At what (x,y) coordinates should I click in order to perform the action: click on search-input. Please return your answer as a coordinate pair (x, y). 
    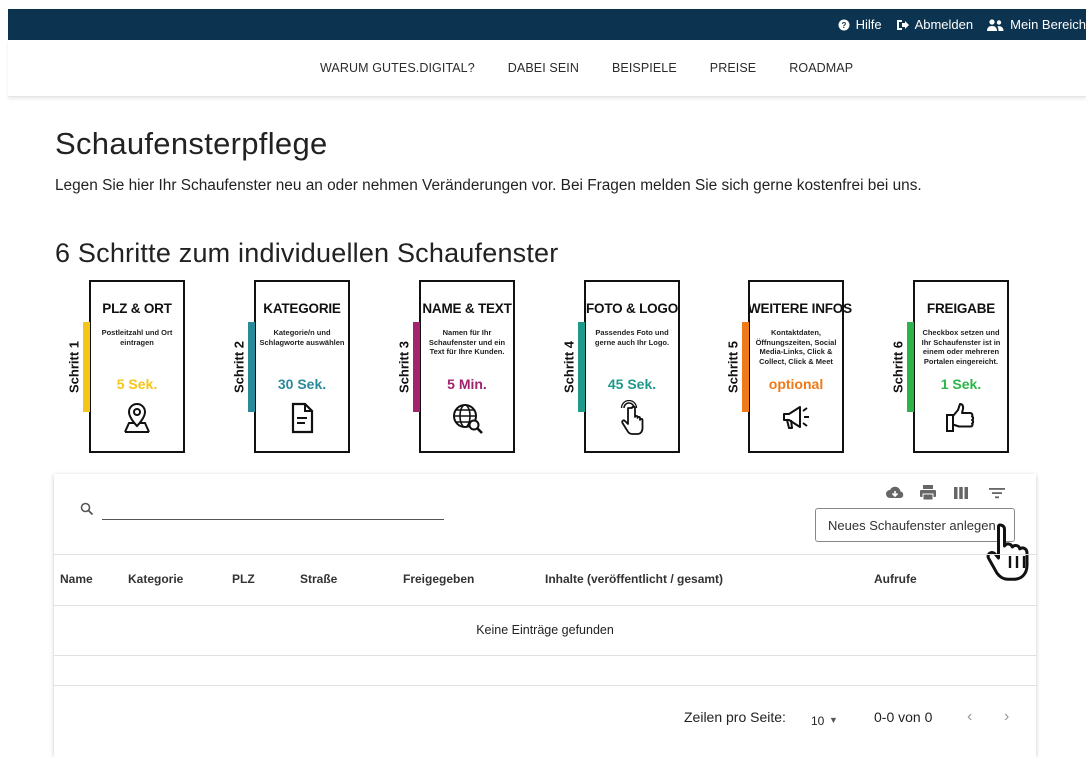
    Looking at the image, I should click on (273, 510).